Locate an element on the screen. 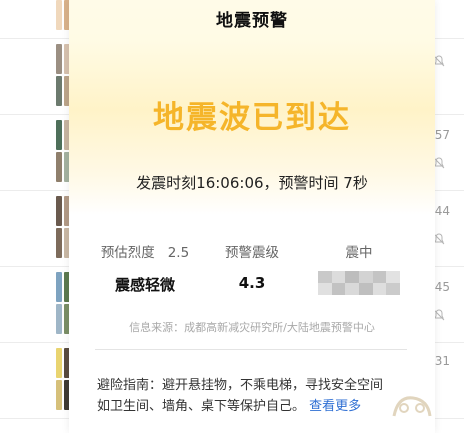  intensity-column: 预估烈度 2.5 震感轻微 is located at coordinates (145, 268).